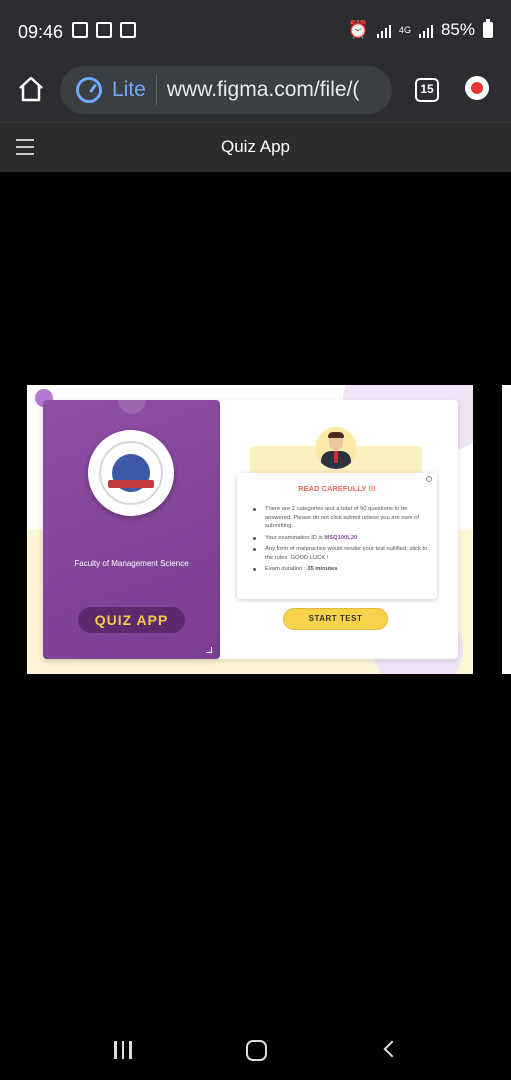 The width and height of the screenshot is (511, 1080). Describe the element at coordinates (404, 30) in the screenshot. I see `network-type: 4G` at that location.